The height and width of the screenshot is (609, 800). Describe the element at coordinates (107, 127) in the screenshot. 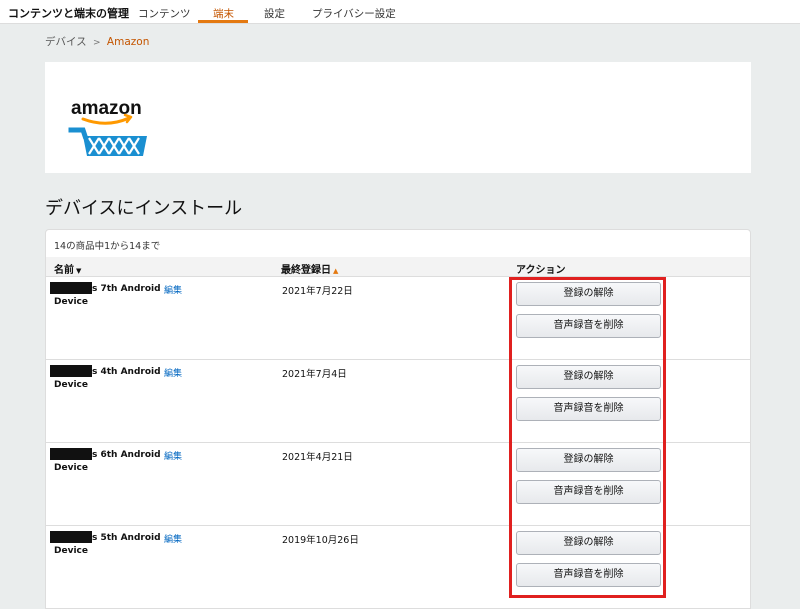

I see `amazon-cart-logo-icon: amazon` at that location.